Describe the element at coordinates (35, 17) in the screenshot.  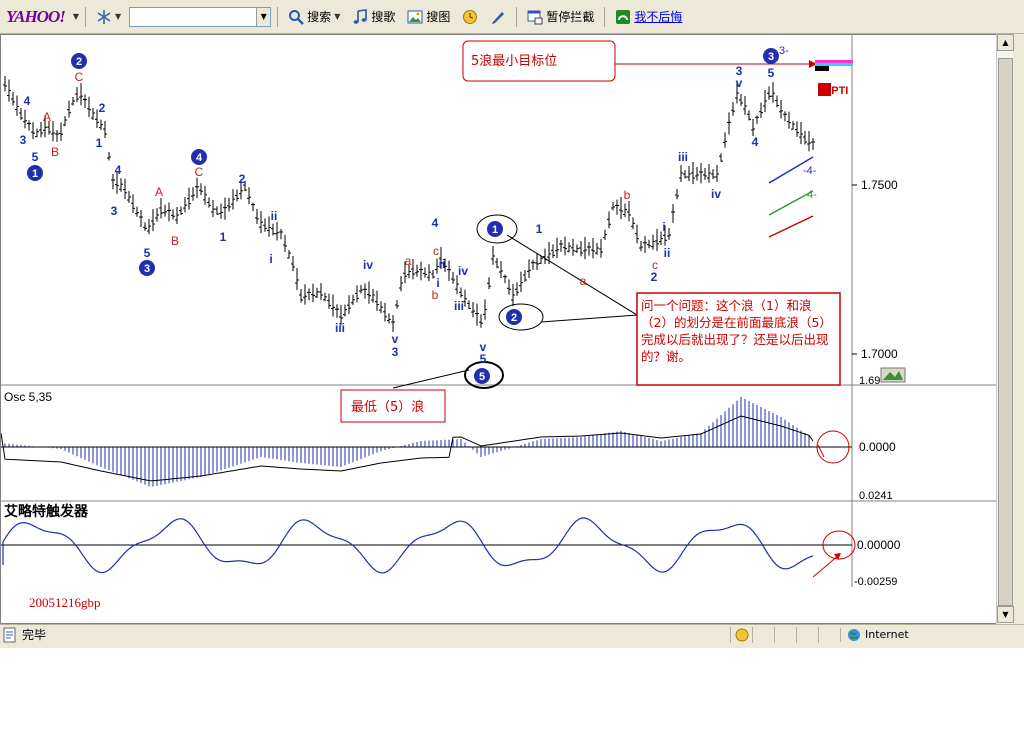
I see `yahoo-logo: YAHOO!` at that location.